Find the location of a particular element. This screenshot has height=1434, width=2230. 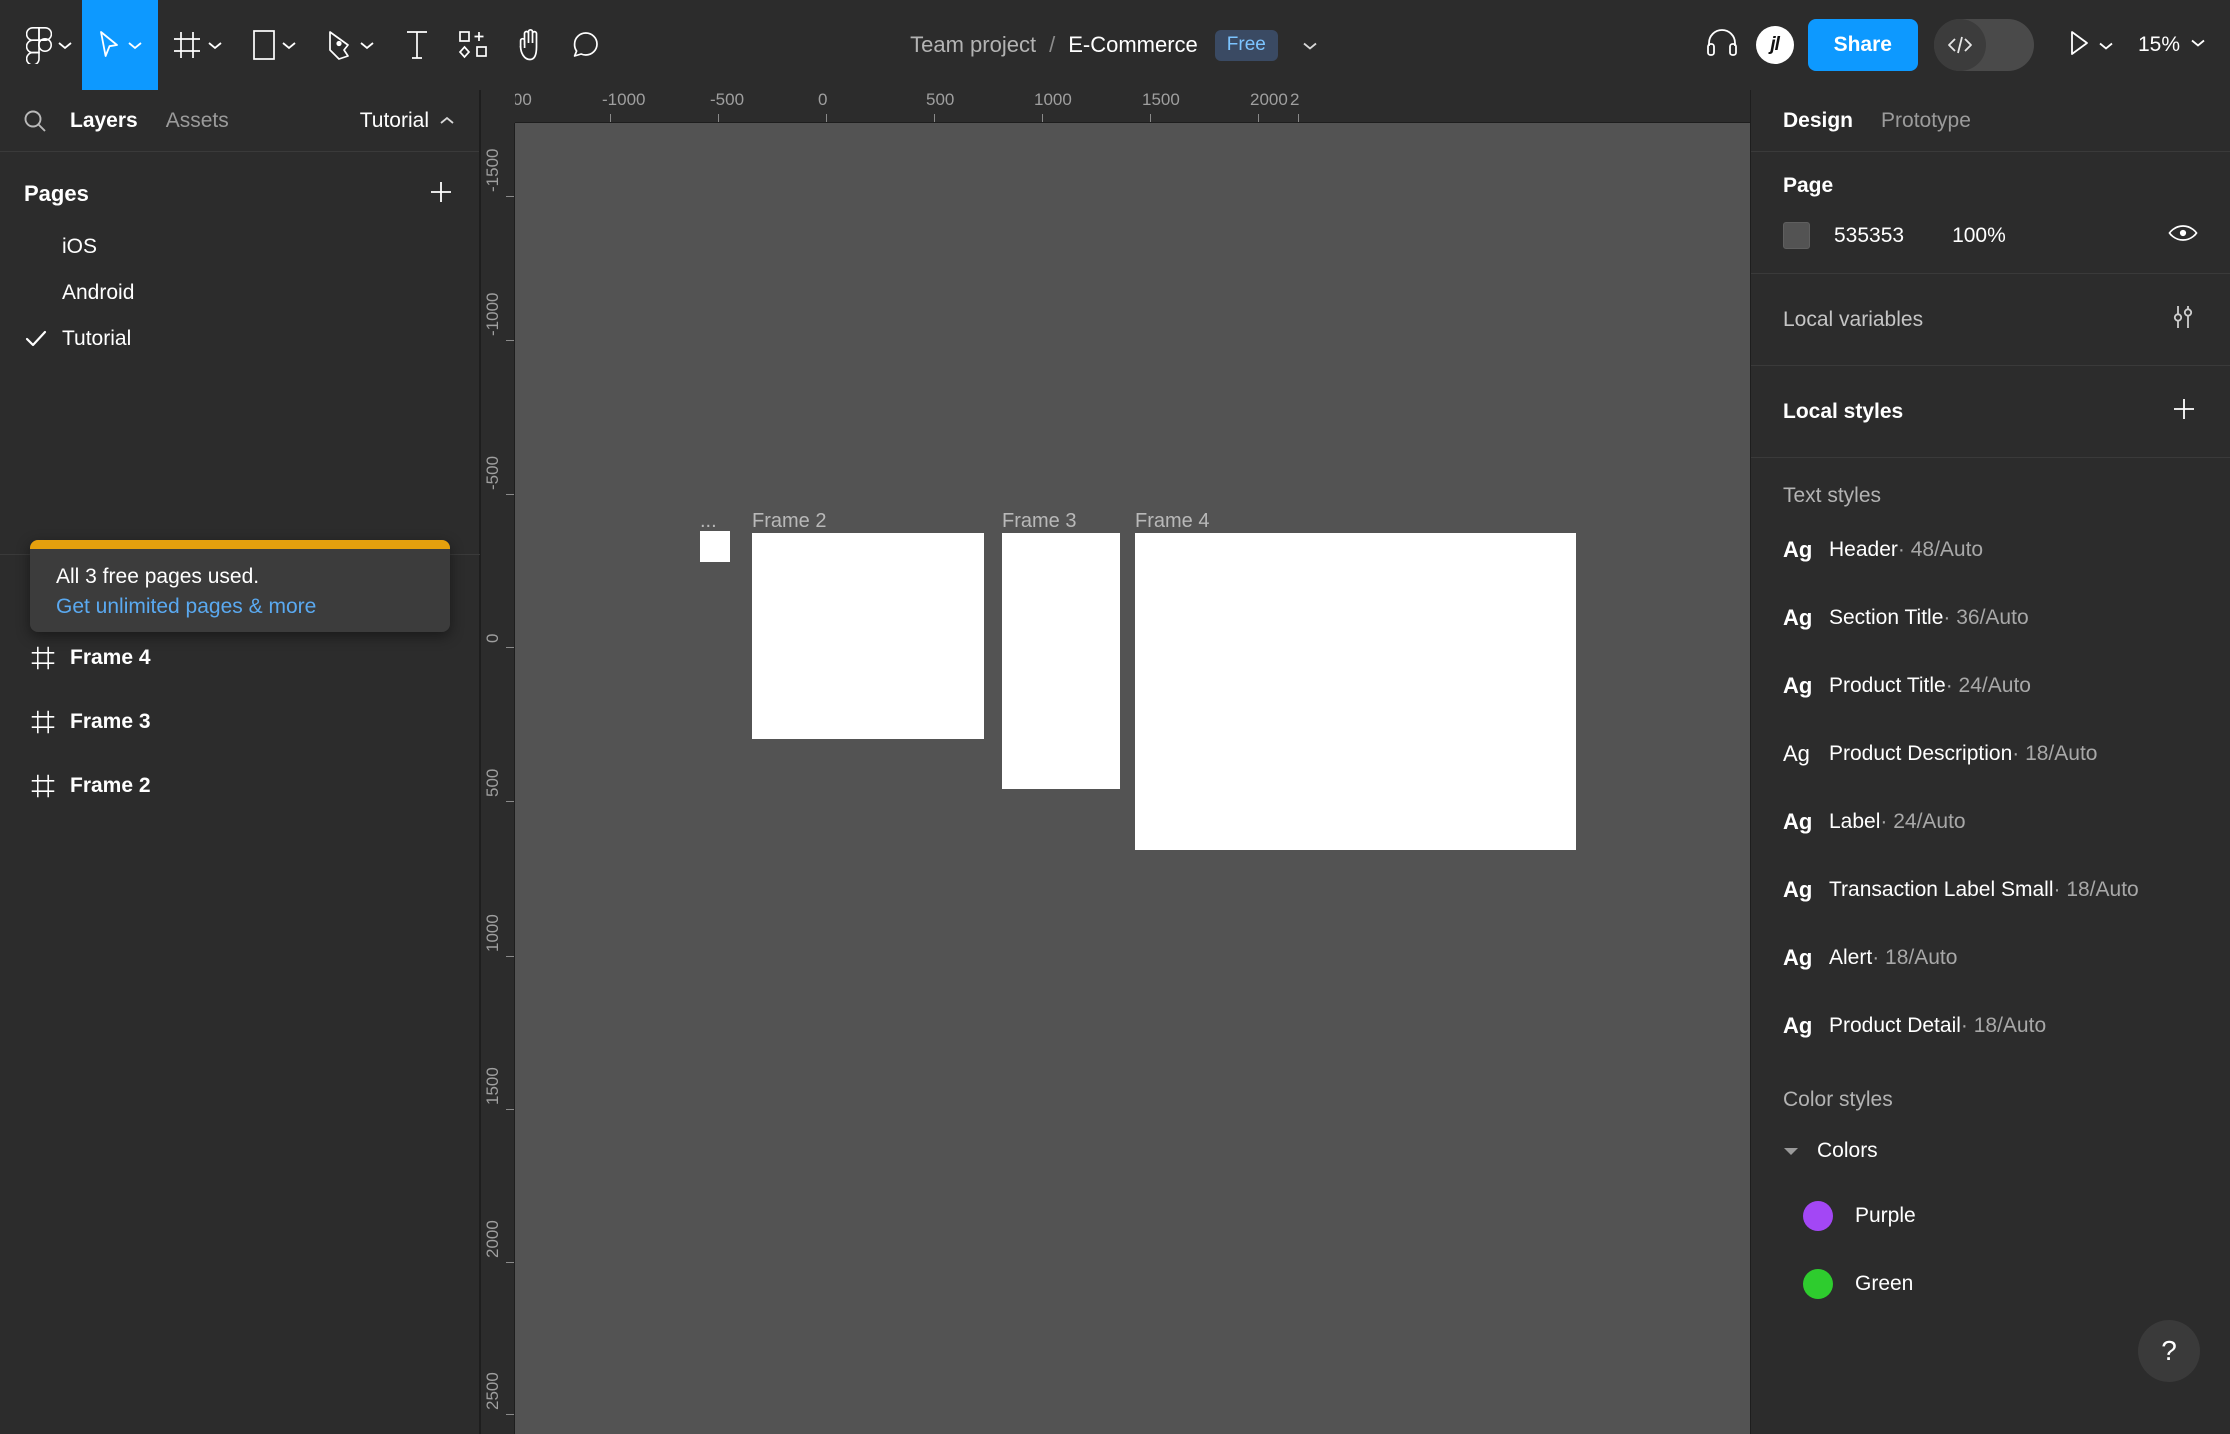

dev-mode-toggle is located at coordinates (1983, 45).